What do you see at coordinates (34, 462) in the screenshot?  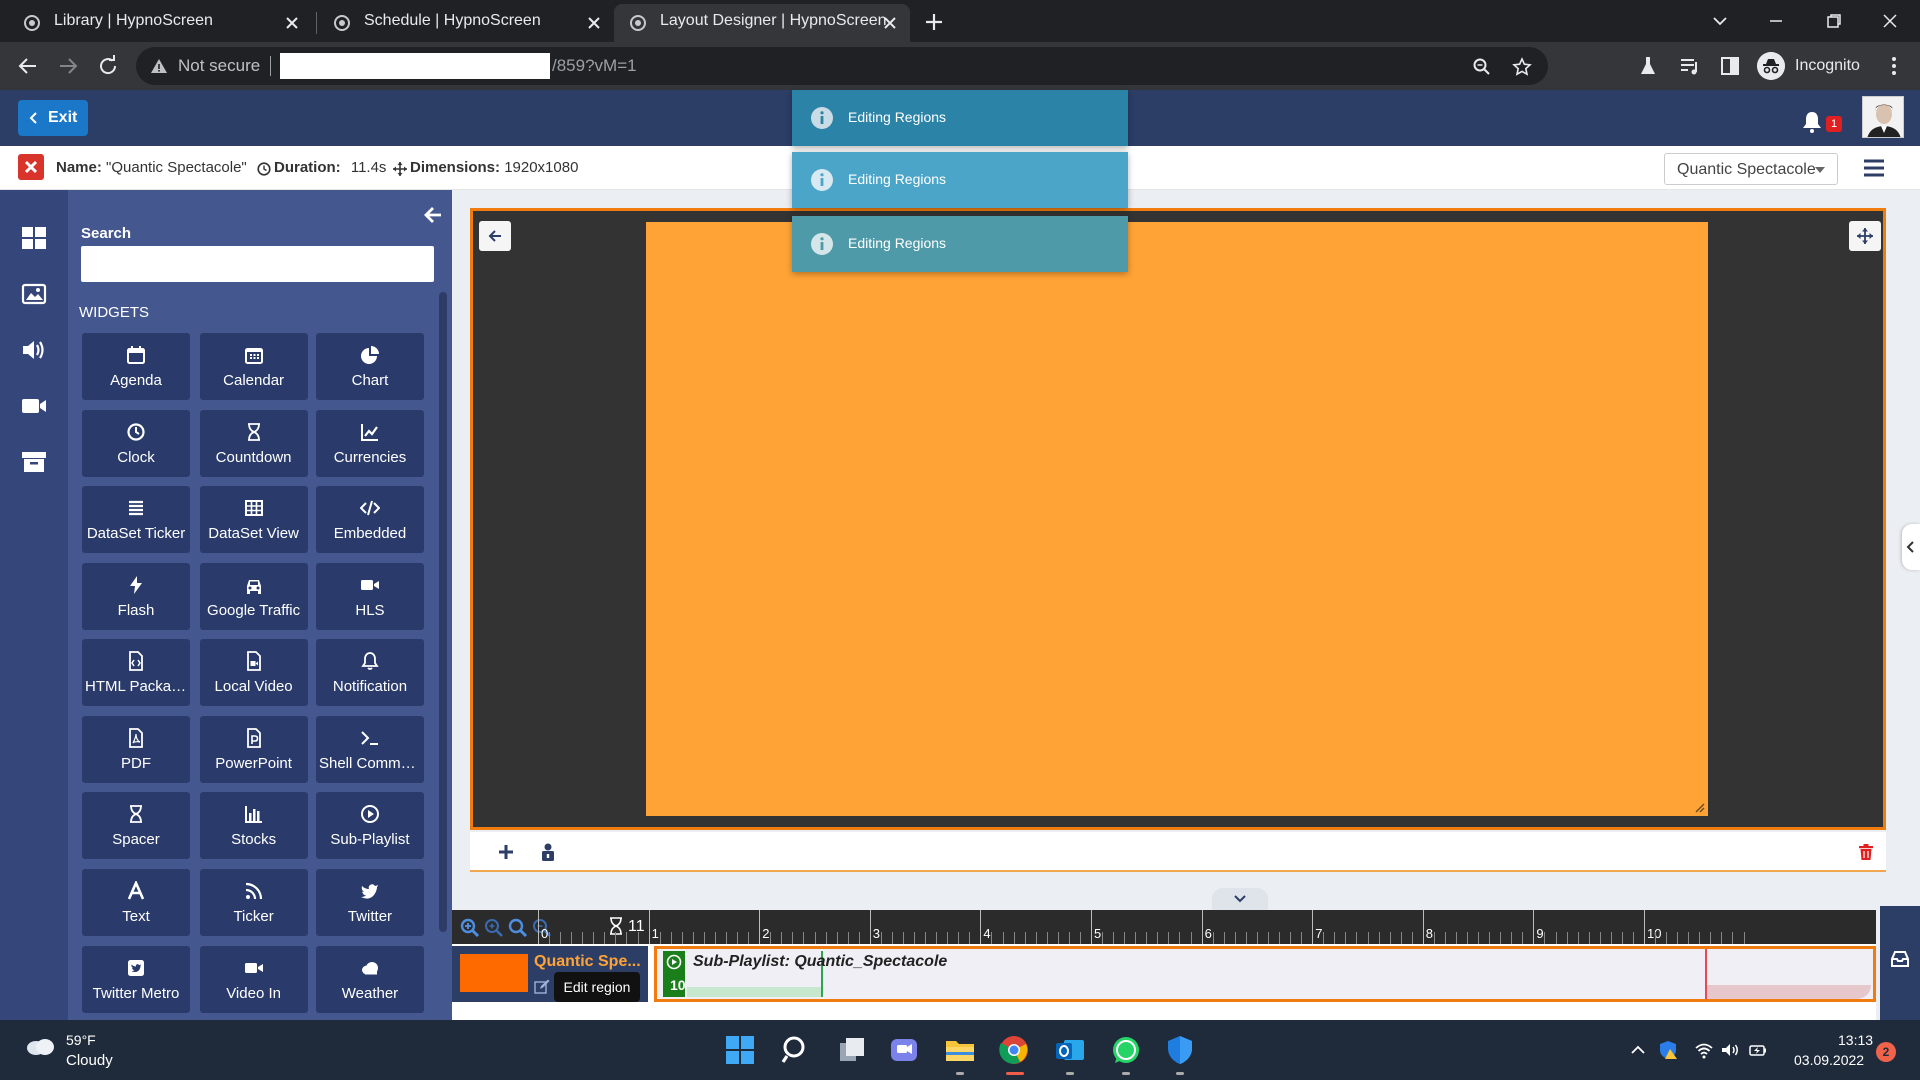 I see `archive-box-icon` at bounding box center [34, 462].